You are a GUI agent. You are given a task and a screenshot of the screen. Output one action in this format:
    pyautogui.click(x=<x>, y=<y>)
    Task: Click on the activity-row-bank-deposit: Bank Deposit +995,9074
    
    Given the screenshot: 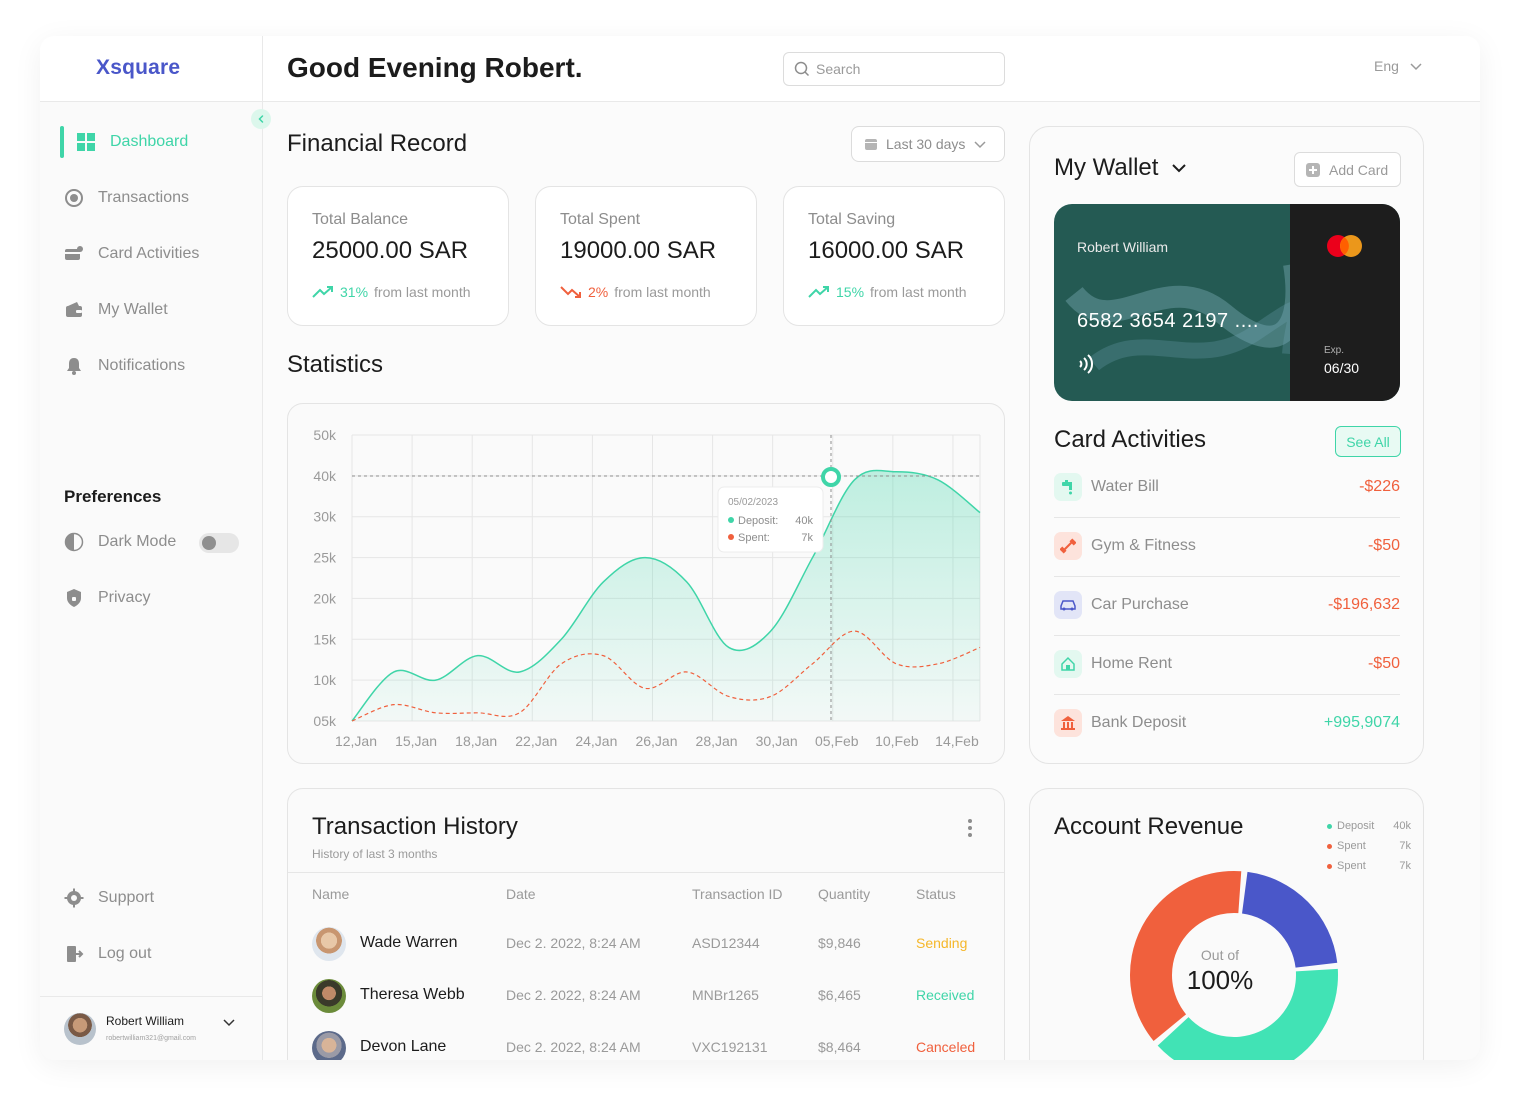 What is the action you would take?
    pyautogui.click(x=1227, y=724)
    